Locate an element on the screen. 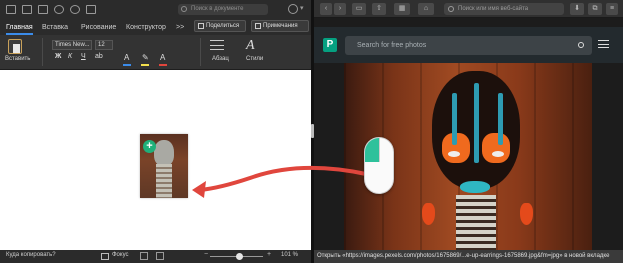 This screenshot has width=623, height=263. tab-insert: Вставка is located at coordinates (55, 28).